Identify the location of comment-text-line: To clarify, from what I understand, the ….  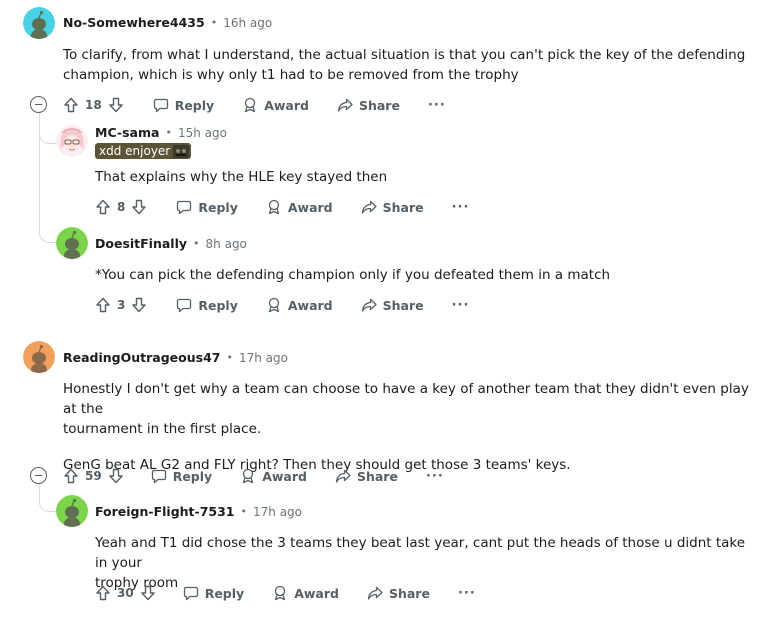
(404, 55).